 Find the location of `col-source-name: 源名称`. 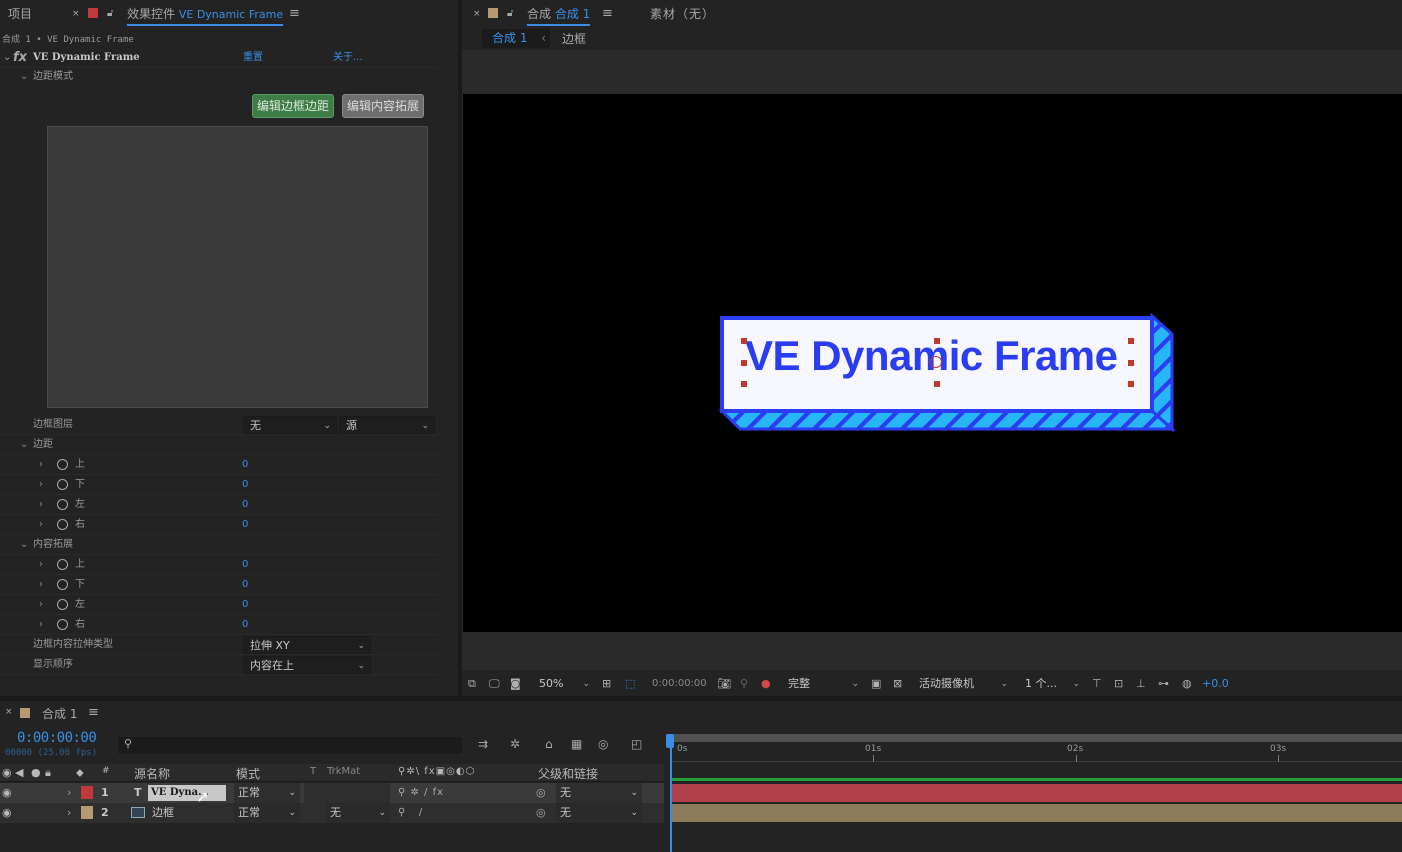

col-source-name: 源名称 is located at coordinates (152, 773).